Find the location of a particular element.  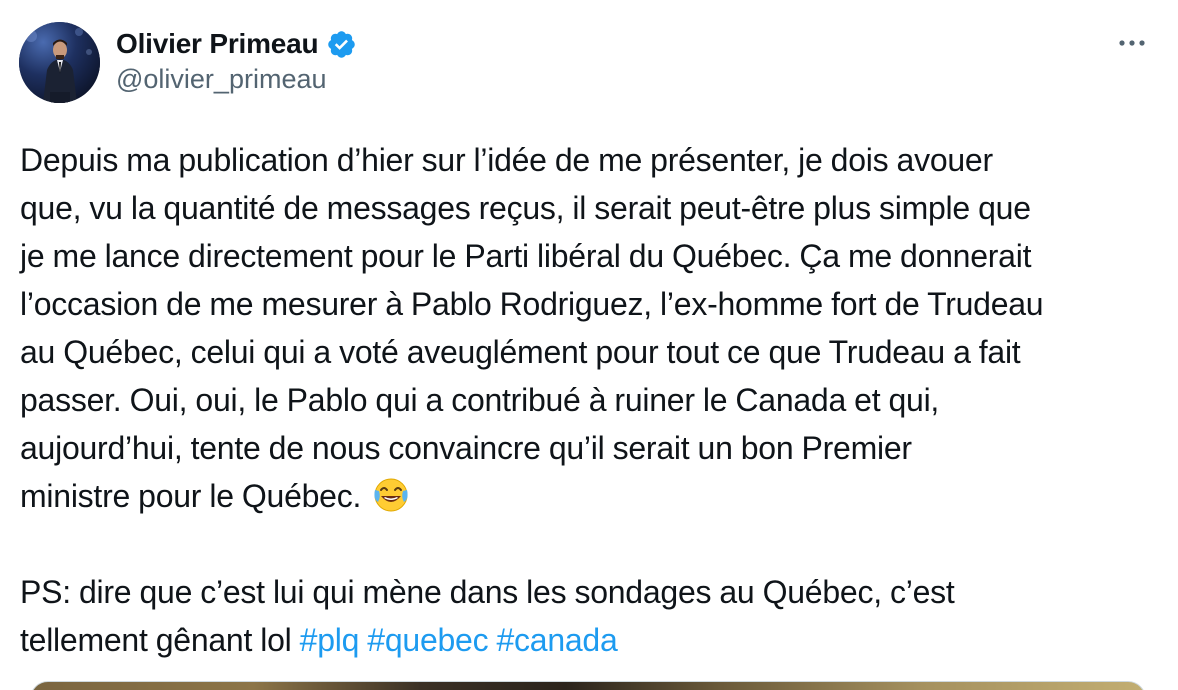

tweet-media-image is located at coordinates (588, 685).